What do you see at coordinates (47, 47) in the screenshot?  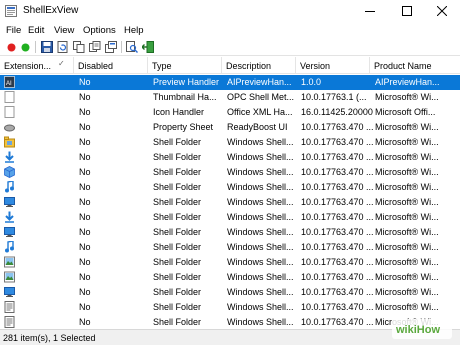 I see `save-button` at bounding box center [47, 47].